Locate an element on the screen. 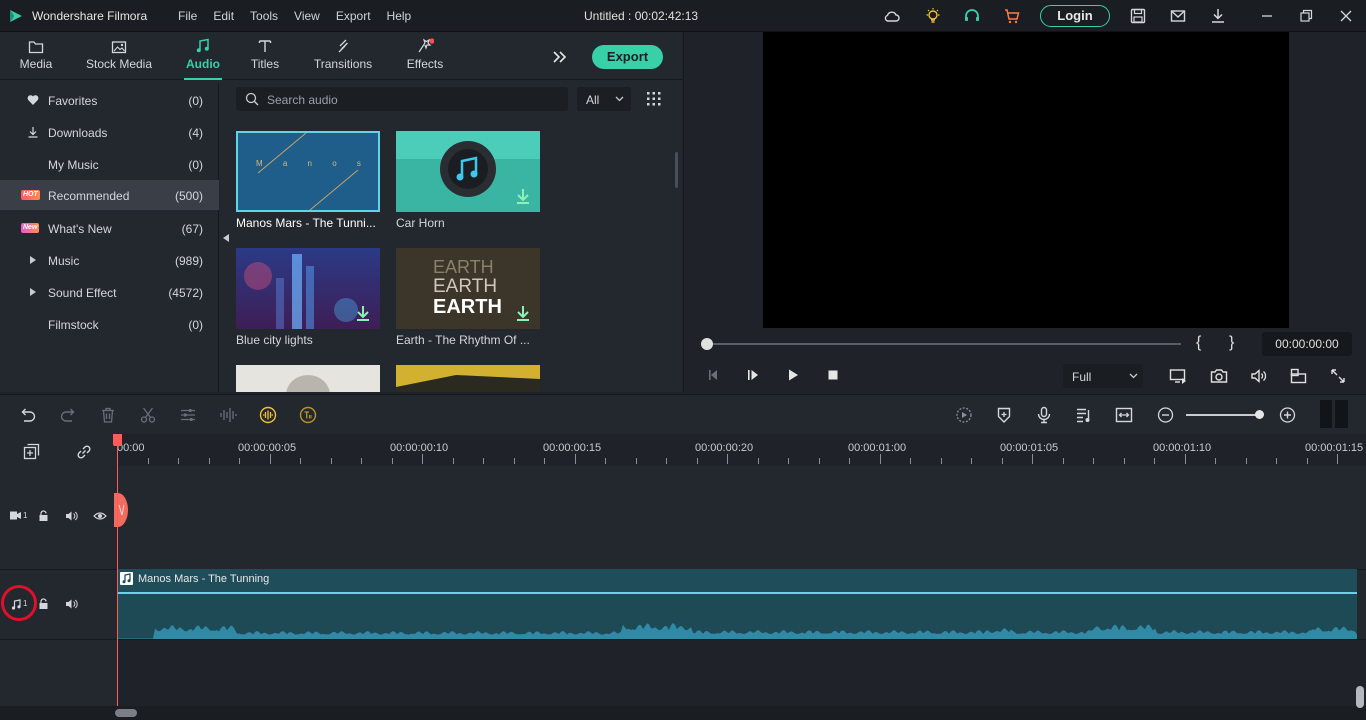 The width and height of the screenshot is (1366, 720). sidebar-item-whats-new: New What's New (67) is located at coordinates (109, 228).